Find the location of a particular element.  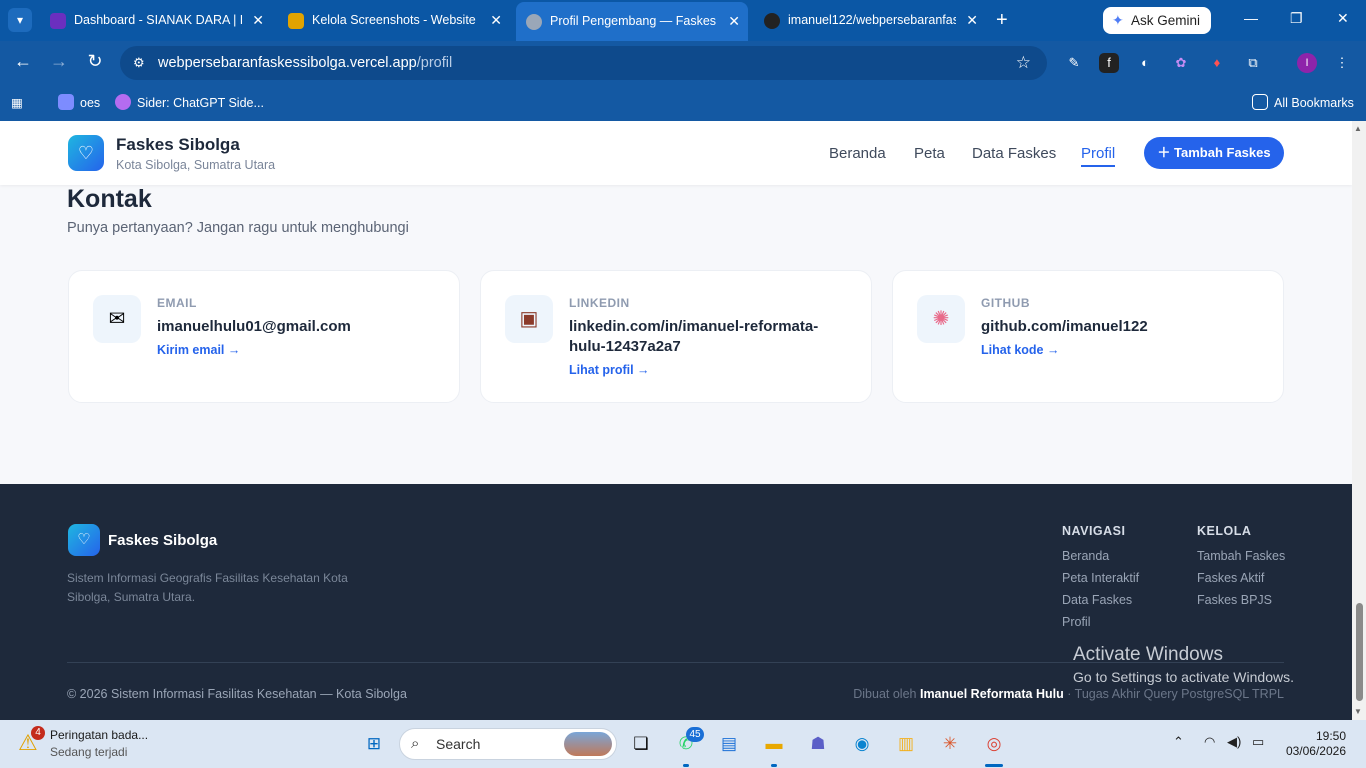

taskbar-clock: 19:50 03/06/2026 is located at coordinates (1316, 744).